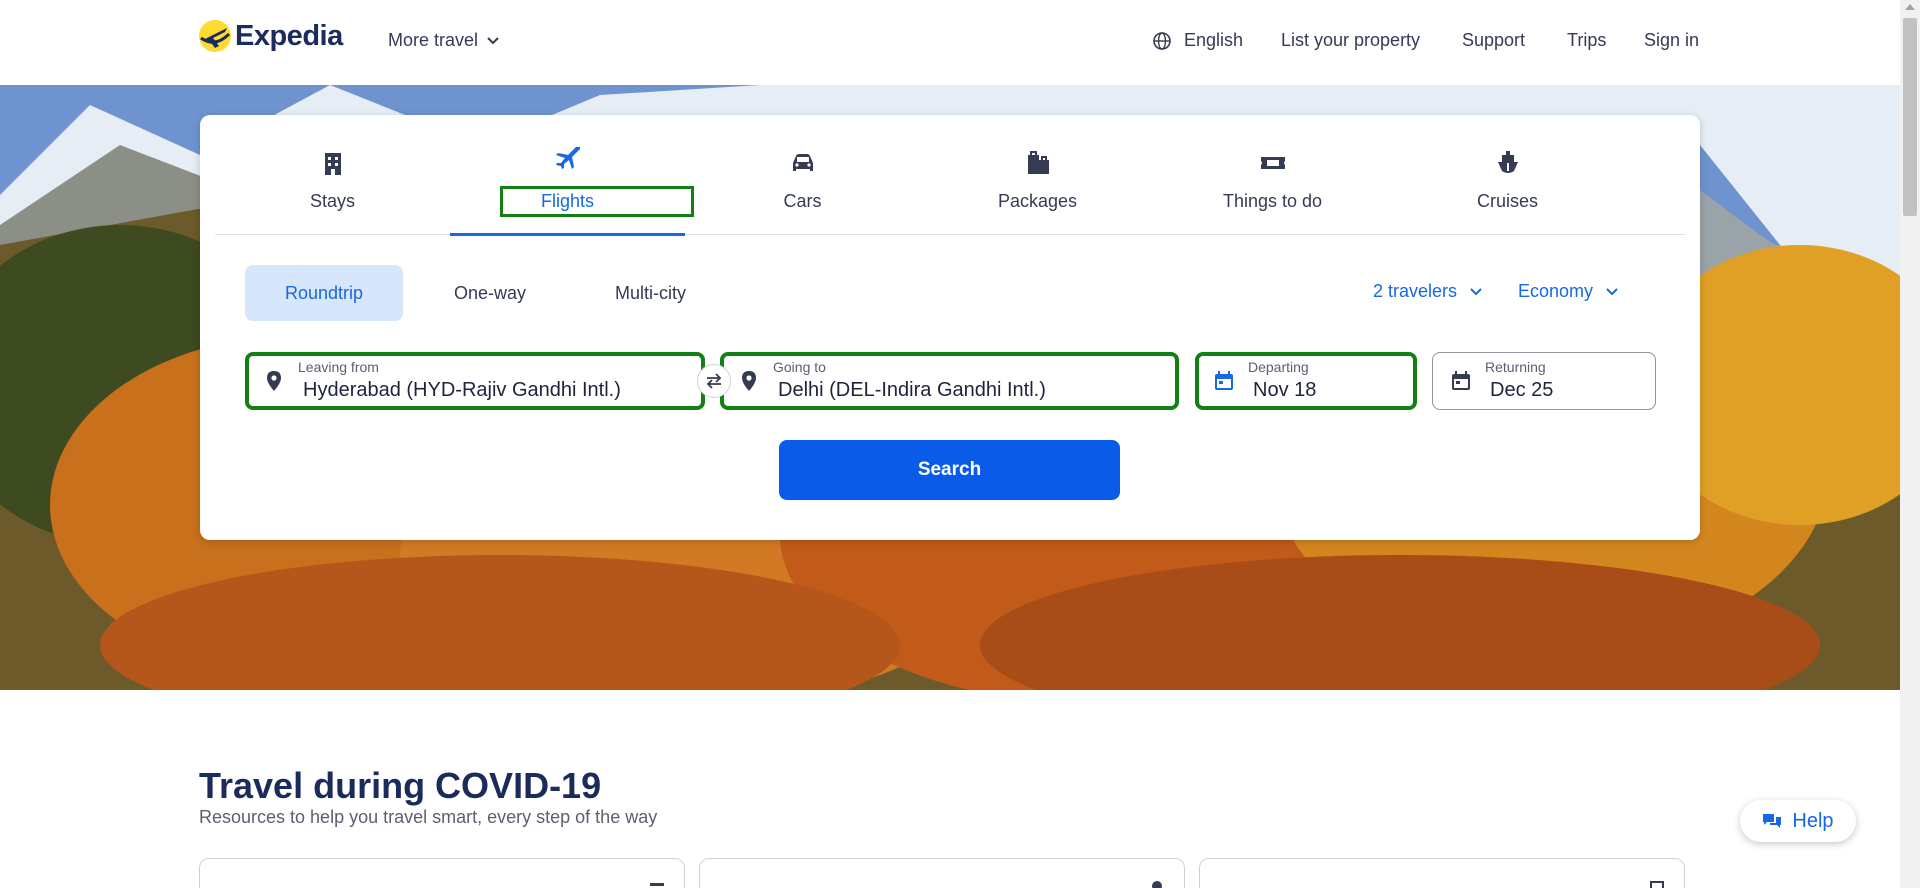  What do you see at coordinates (338, 367) in the screenshot?
I see `leaving-from-label: Leaving from` at bounding box center [338, 367].